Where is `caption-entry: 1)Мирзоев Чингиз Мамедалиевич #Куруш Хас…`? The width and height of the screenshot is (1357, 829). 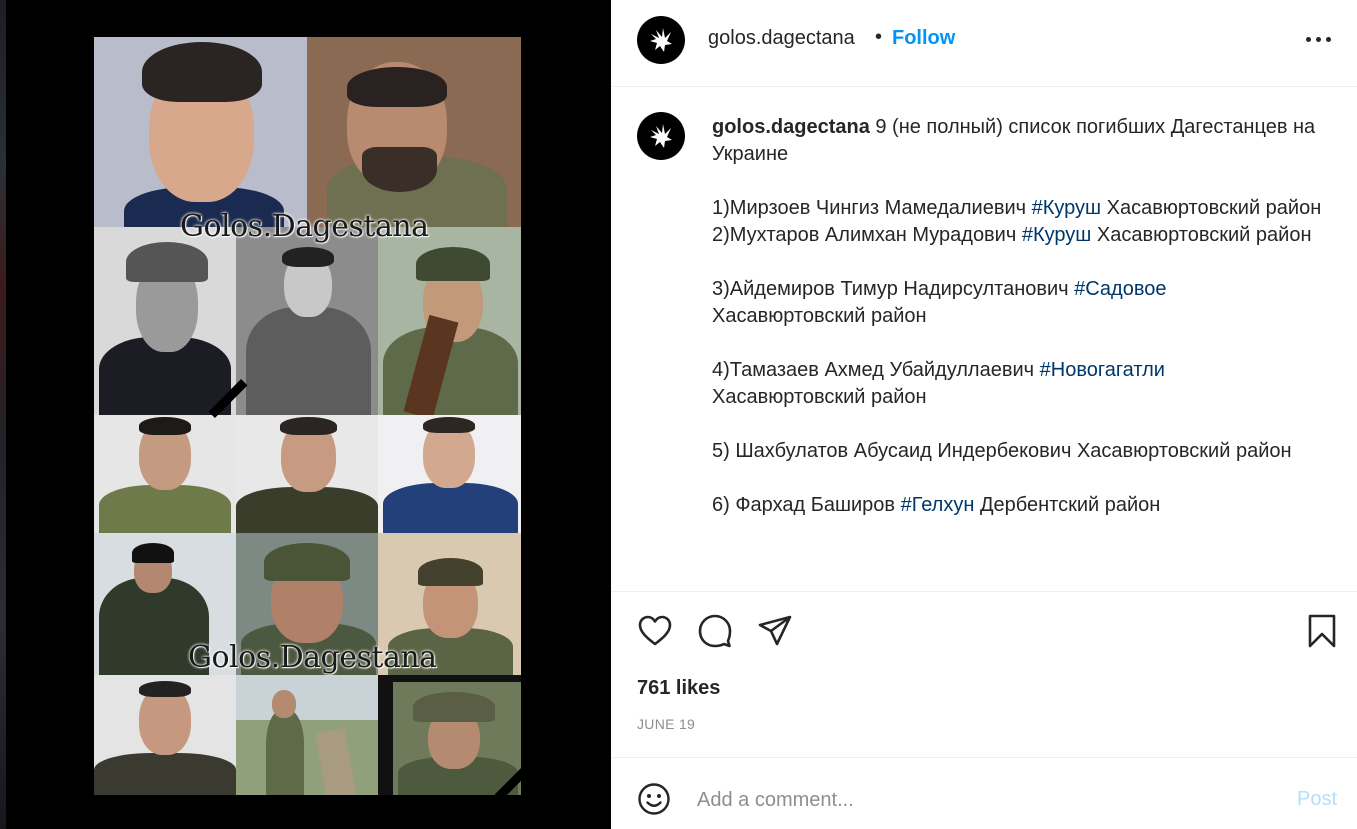
caption-entry: 1)Мирзоев Чингиз Мамедалиевич #Куруш Хас… is located at coordinates (1017, 208).